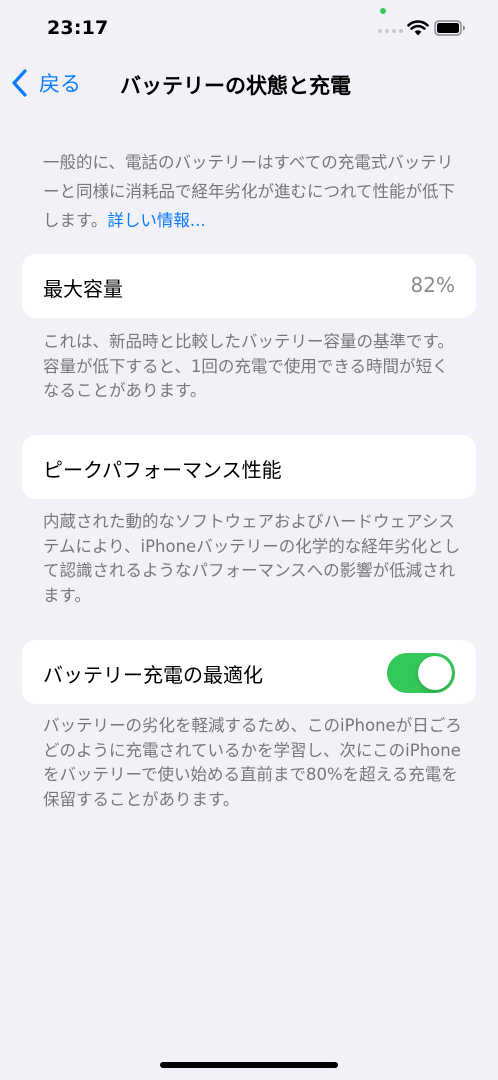 The height and width of the screenshot is (1080, 498). I want to click on status-time: 23:17, so click(78, 28).